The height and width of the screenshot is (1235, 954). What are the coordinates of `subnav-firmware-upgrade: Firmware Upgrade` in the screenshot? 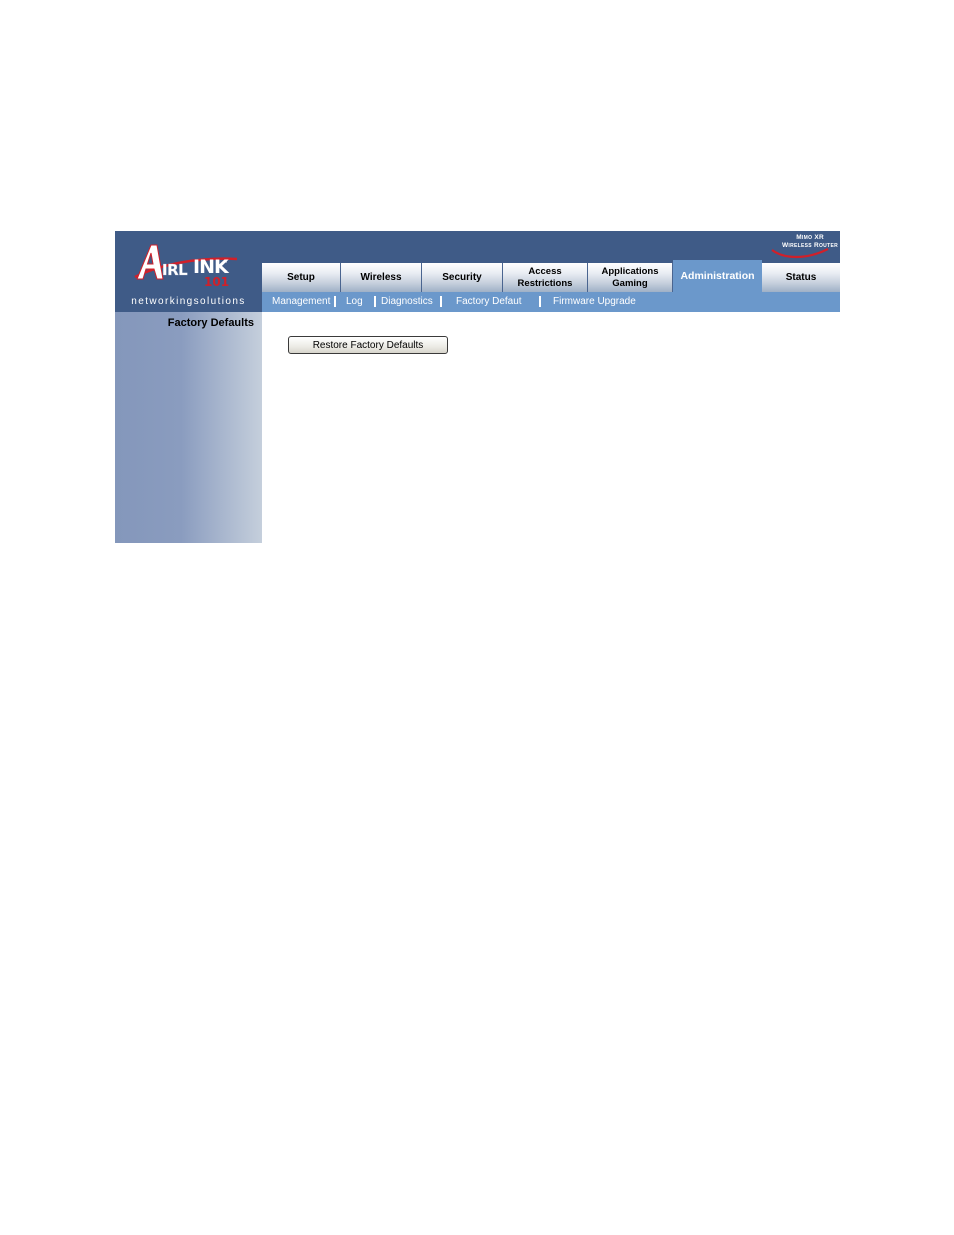 It's located at (594, 302).